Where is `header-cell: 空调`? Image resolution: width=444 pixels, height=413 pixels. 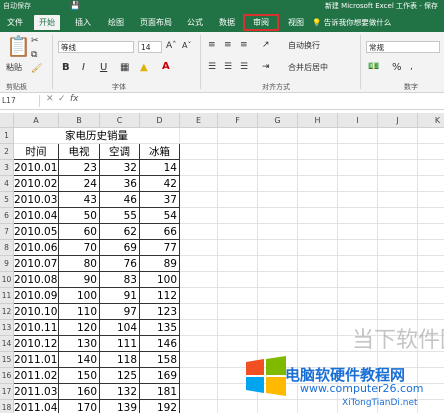
header-cell: 空调 is located at coordinates (120, 152).